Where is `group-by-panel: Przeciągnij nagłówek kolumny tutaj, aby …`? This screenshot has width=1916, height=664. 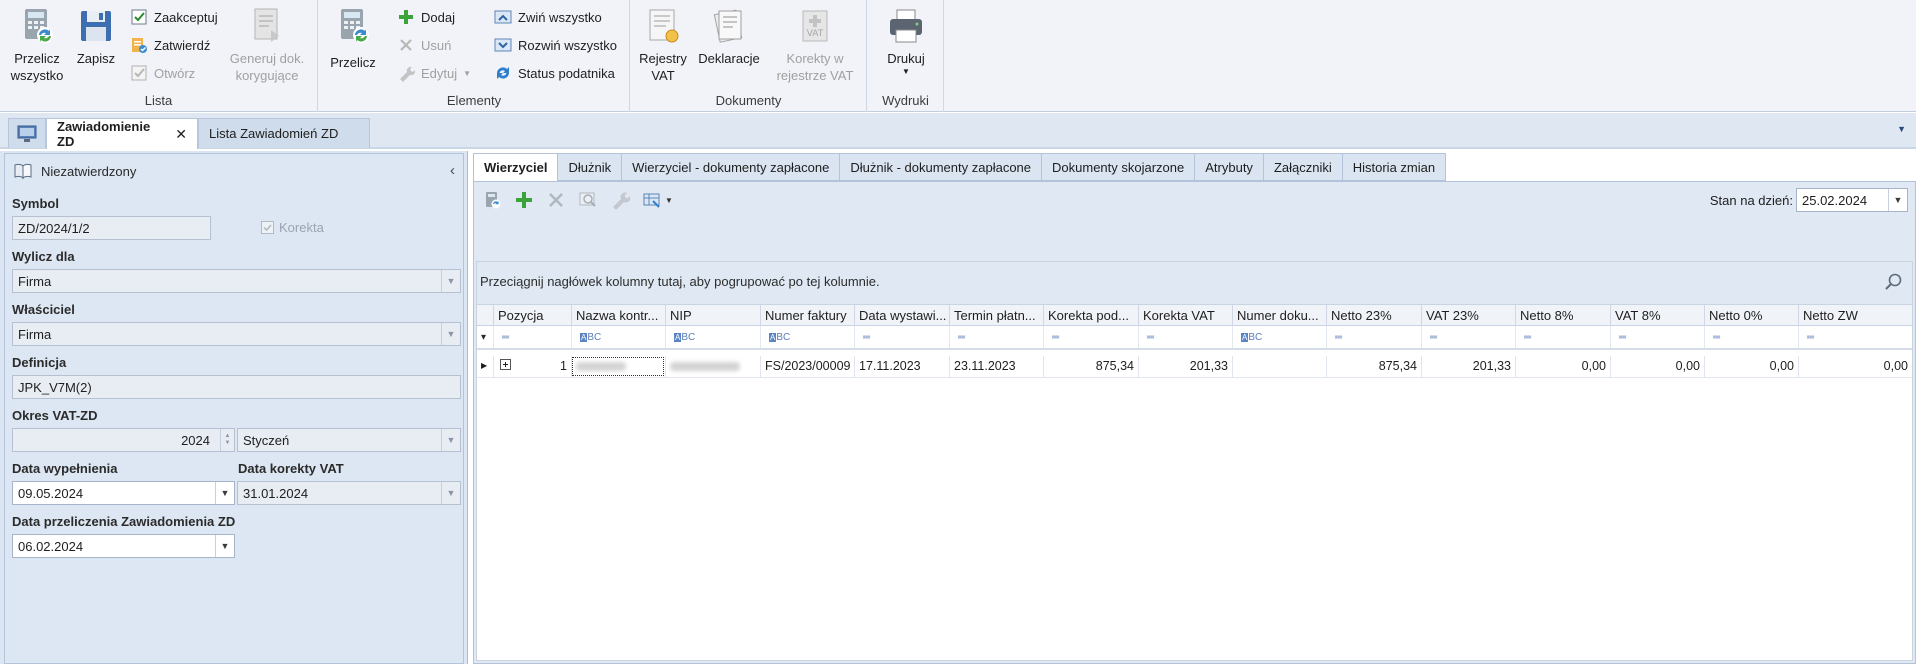
group-by-panel: Przeciągnij nagłówek kolumny tutaj, aby … is located at coordinates (1194, 283).